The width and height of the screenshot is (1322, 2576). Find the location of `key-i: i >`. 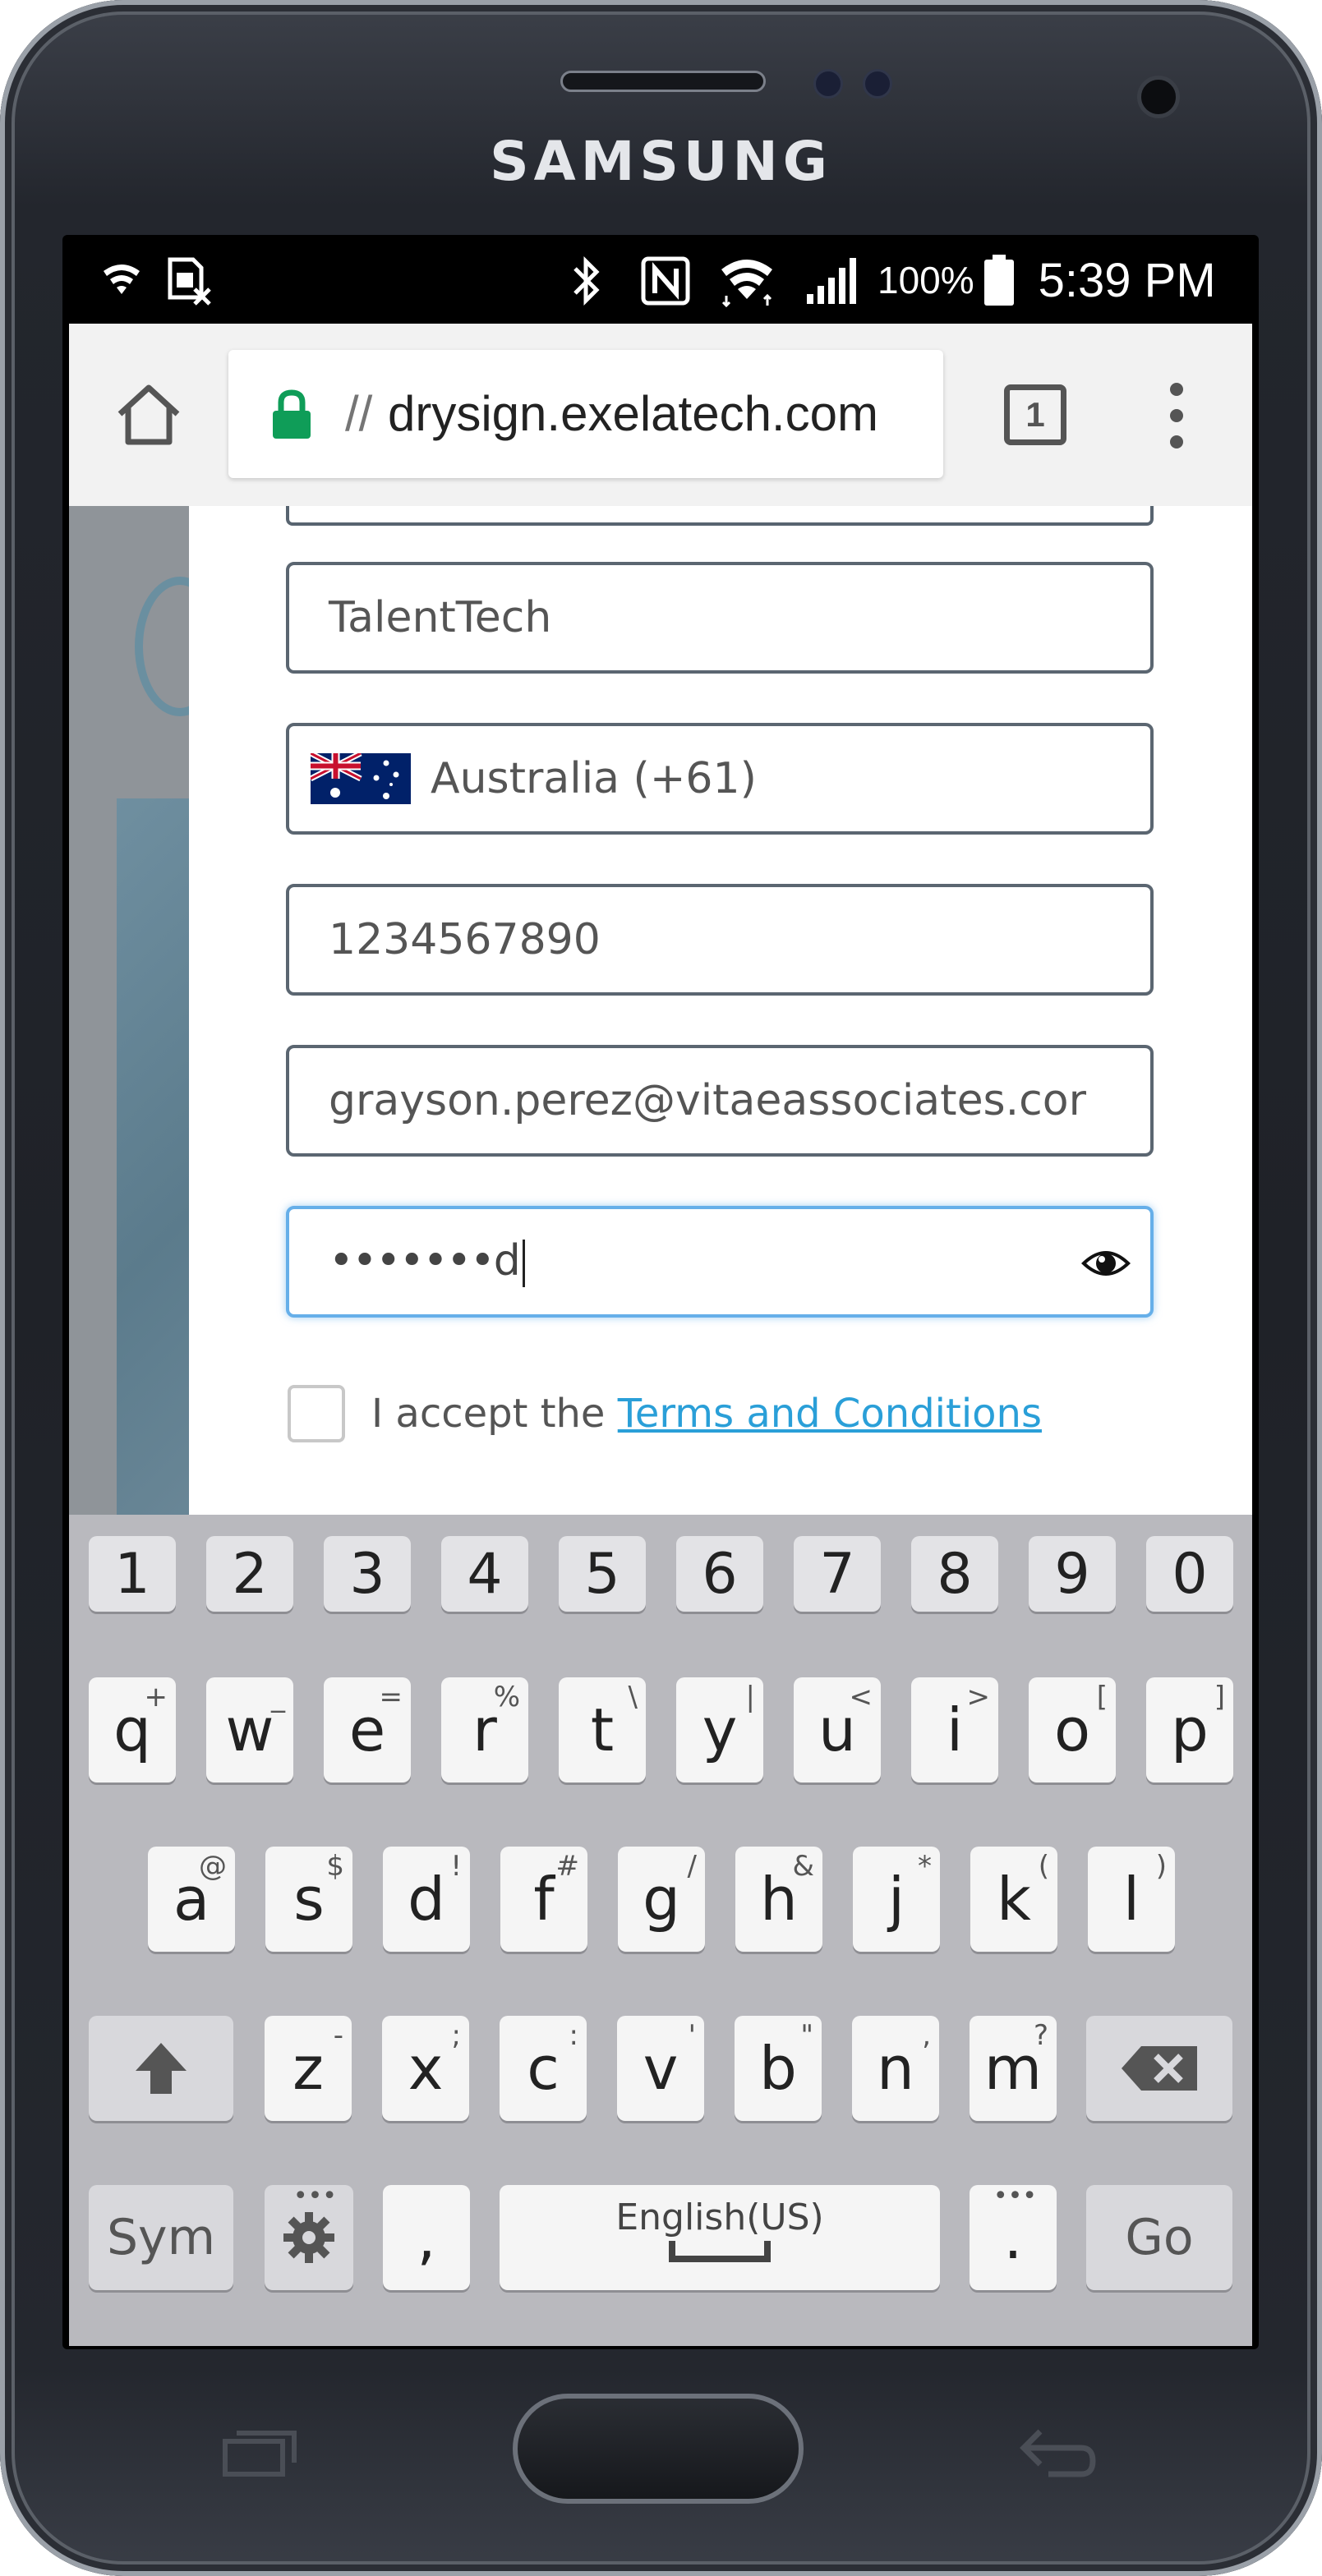

key-i: i > is located at coordinates (954, 1730).